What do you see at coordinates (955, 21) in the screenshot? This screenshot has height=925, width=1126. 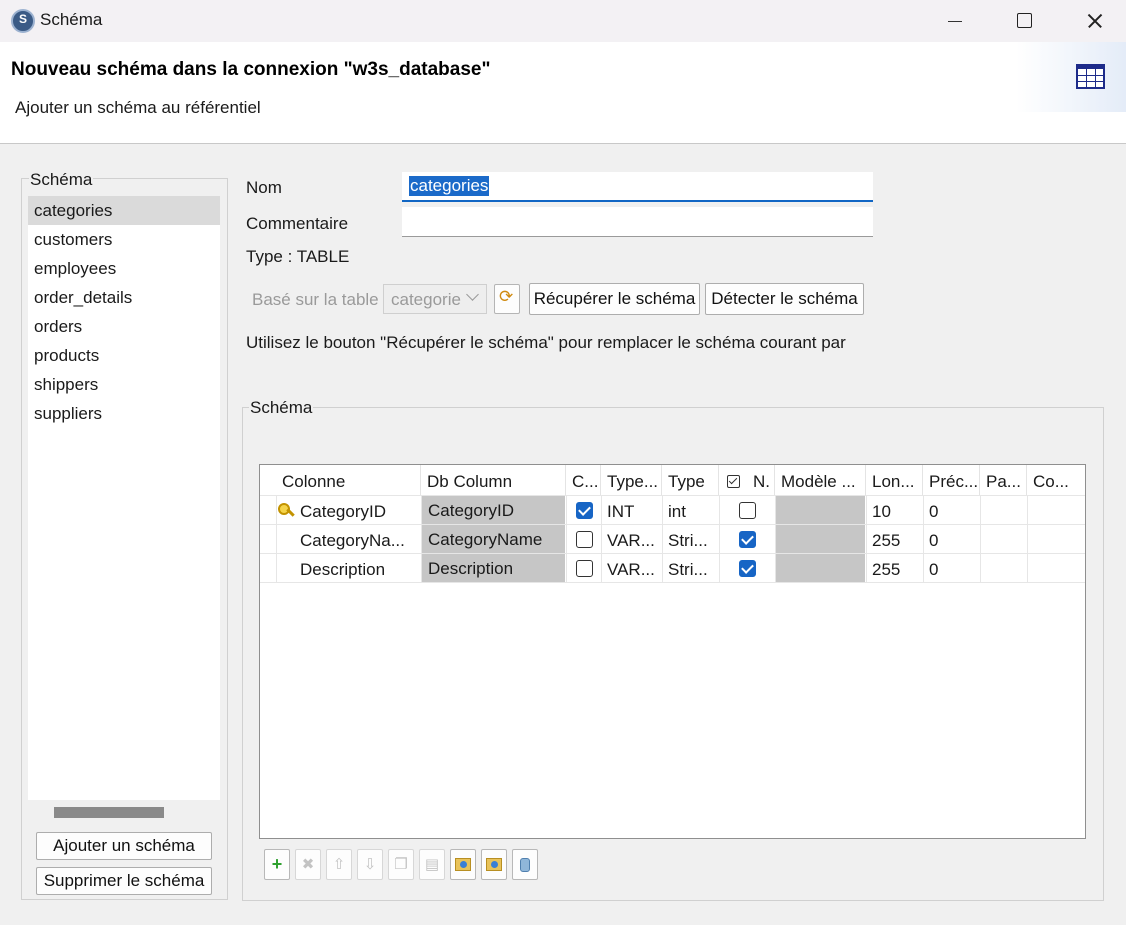 I see `minimize-button` at bounding box center [955, 21].